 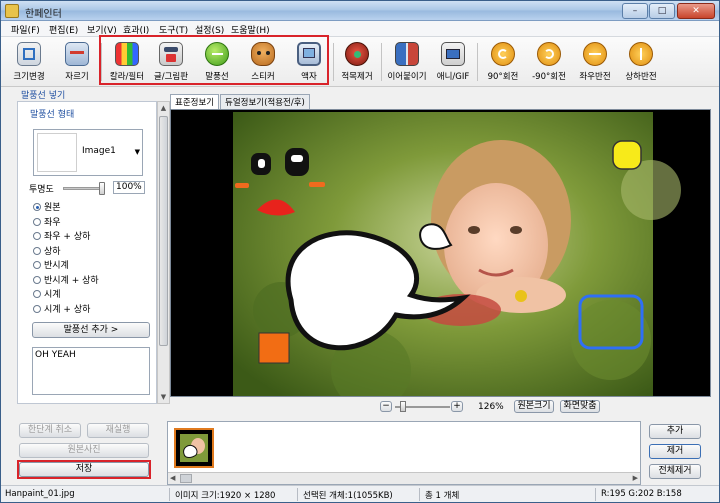 What do you see at coordinates (407, 77) in the screenshot?
I see `tool-label: 이어붙이기` at bounding box center [407, 77].